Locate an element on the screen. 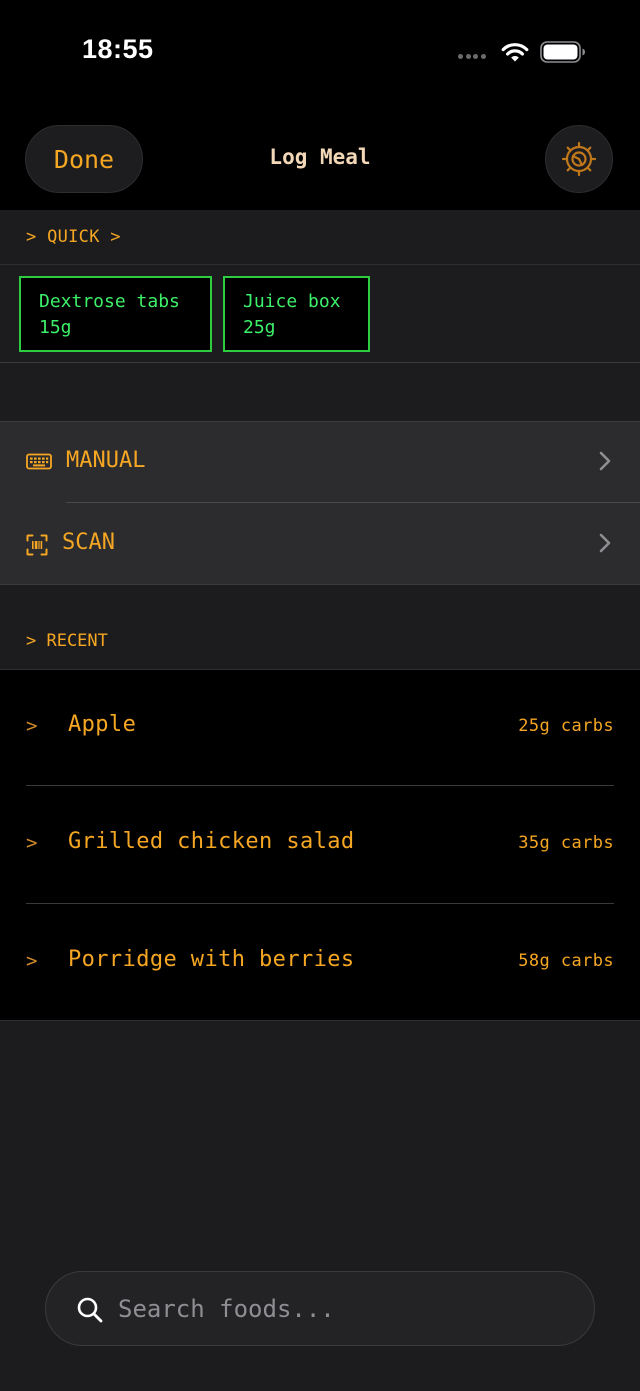 This screenshot has width=640, height=1391. status-time: 18:55 is located at coordinates (118, 49).